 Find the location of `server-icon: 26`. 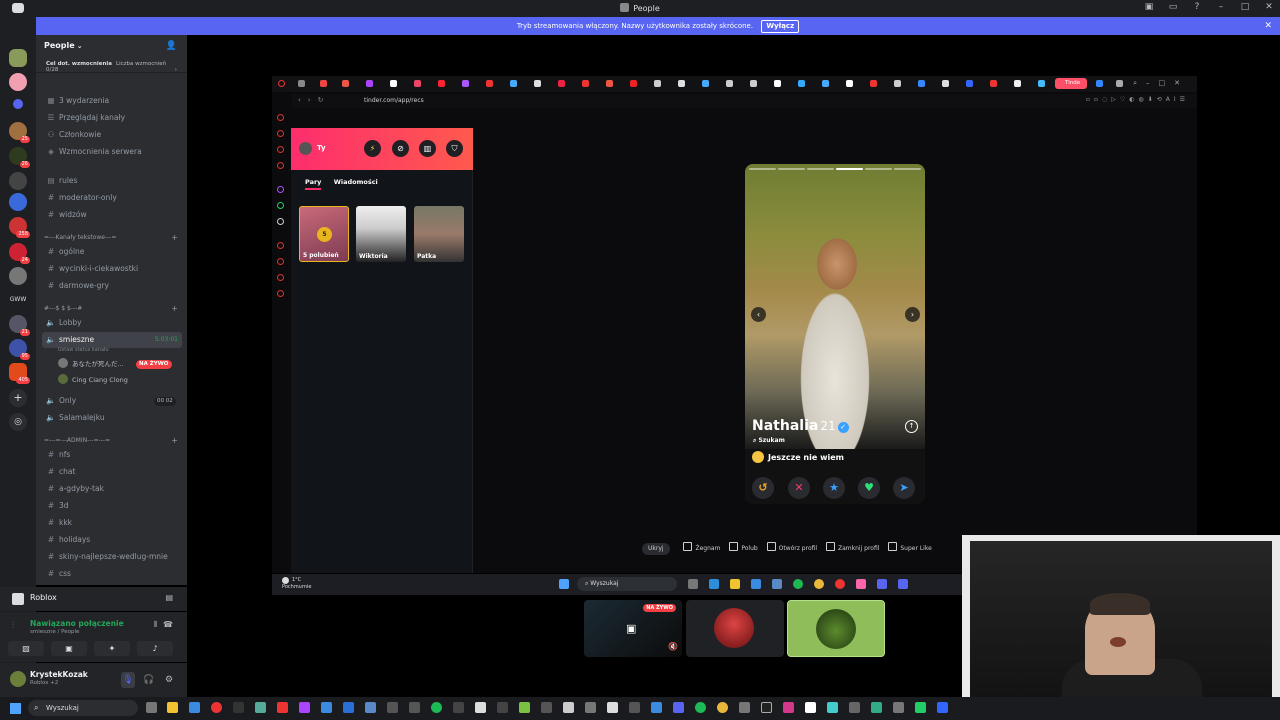

server-icon: 26 is located at coordinates (19, 157).